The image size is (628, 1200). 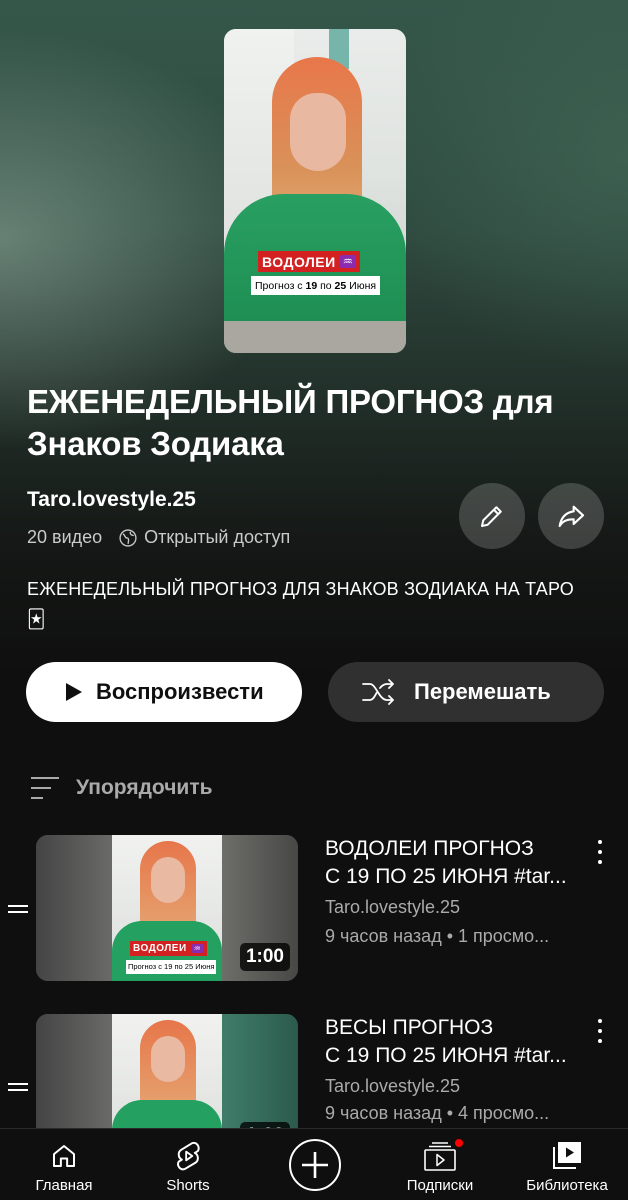 What do you see at coordinates (409, 1027) in the screenshot?
I see `video-title-line1: ВЕСЫ ПРОГНОЗ` at bounding box center [409, 1027].